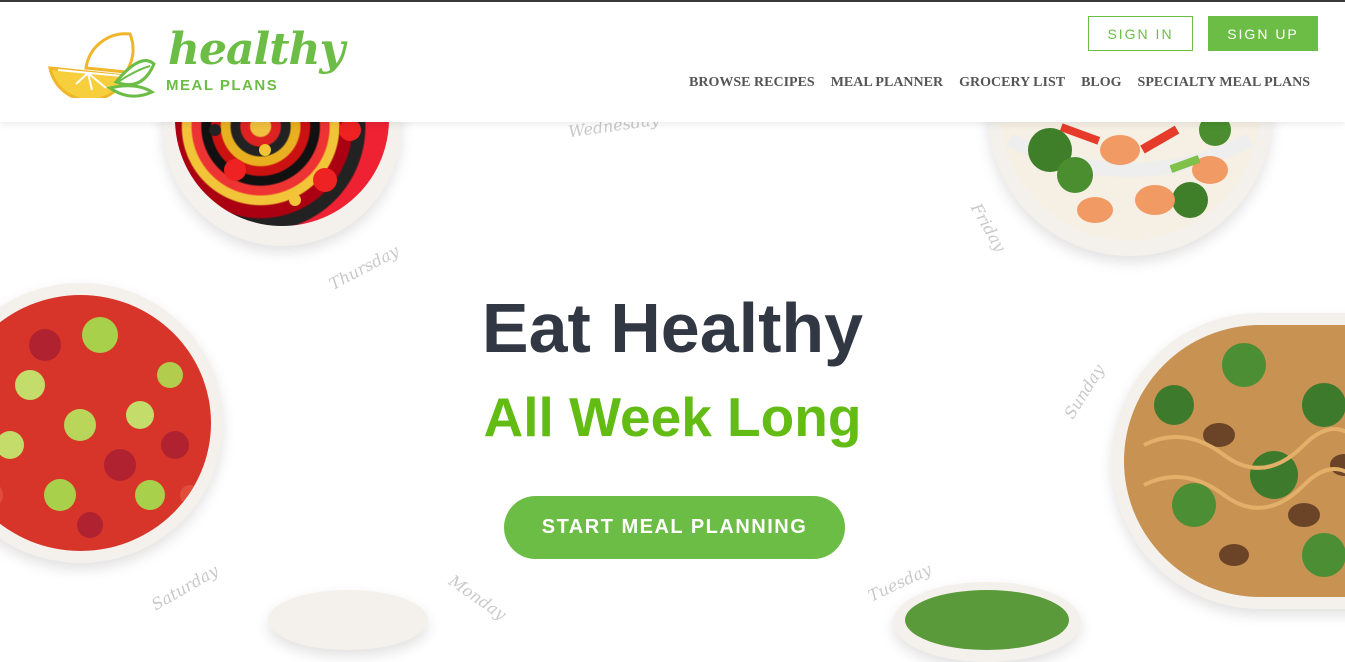  Describe the element at coordinates (1140, 33) in the screenshot. I see `sign-in-button: SIGN IN` at that location.